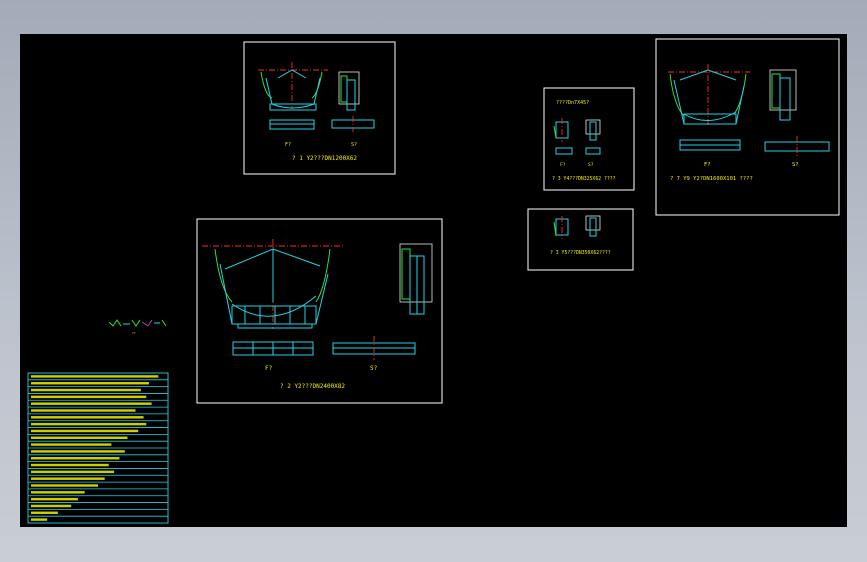 This screenshot has width=867, height=562. Describe the element at coordinates (563, 165) in the screenshot. I see `sheet-3-view-f: F?` at that location.